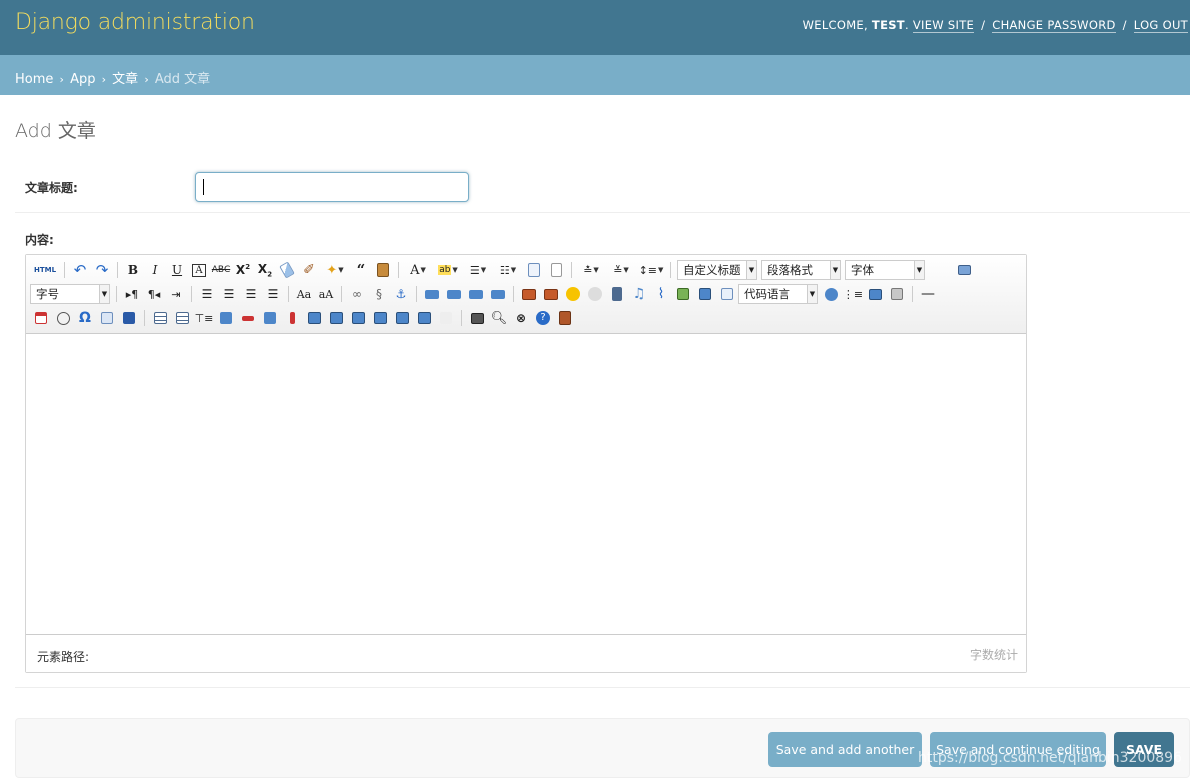 Image resolution: width=1190 pixels, height=778 pixels. Describe the element at coordinates (229, 294) in the screenshot. I see `align-center-button: ☰` at that location.